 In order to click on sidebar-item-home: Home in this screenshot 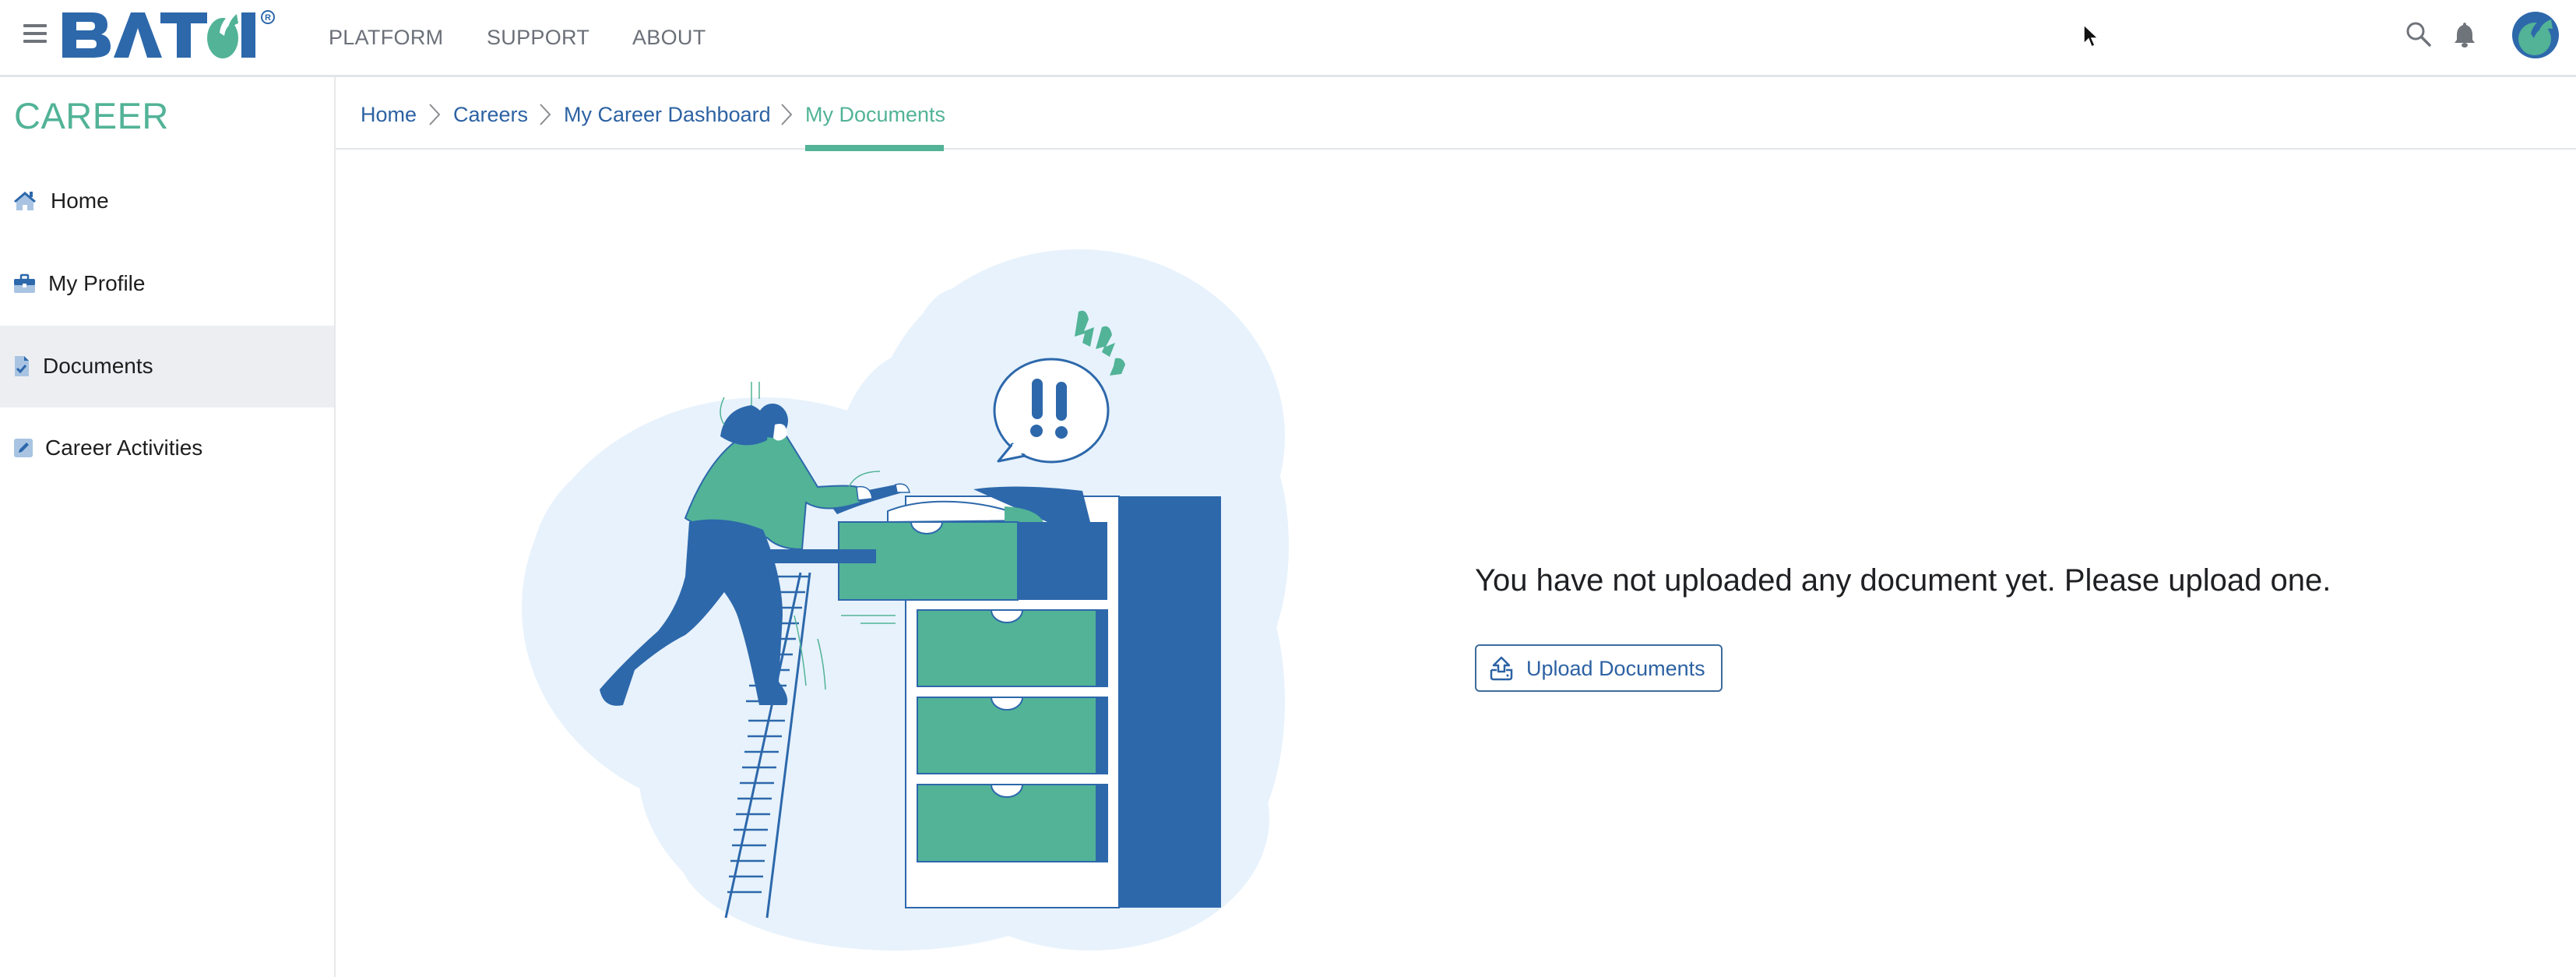, I will do `click(167, 201)`.